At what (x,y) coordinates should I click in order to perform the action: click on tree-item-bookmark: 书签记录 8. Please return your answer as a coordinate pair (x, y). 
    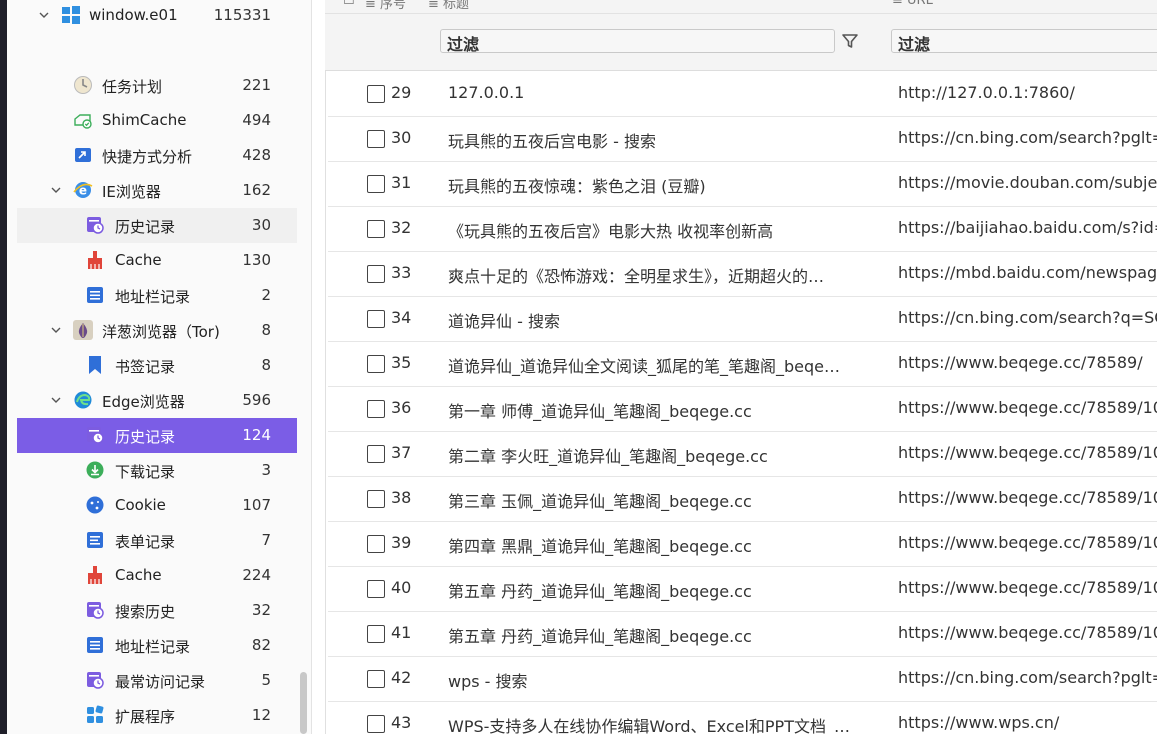
    Looking at the image, I should click on (157, 365).